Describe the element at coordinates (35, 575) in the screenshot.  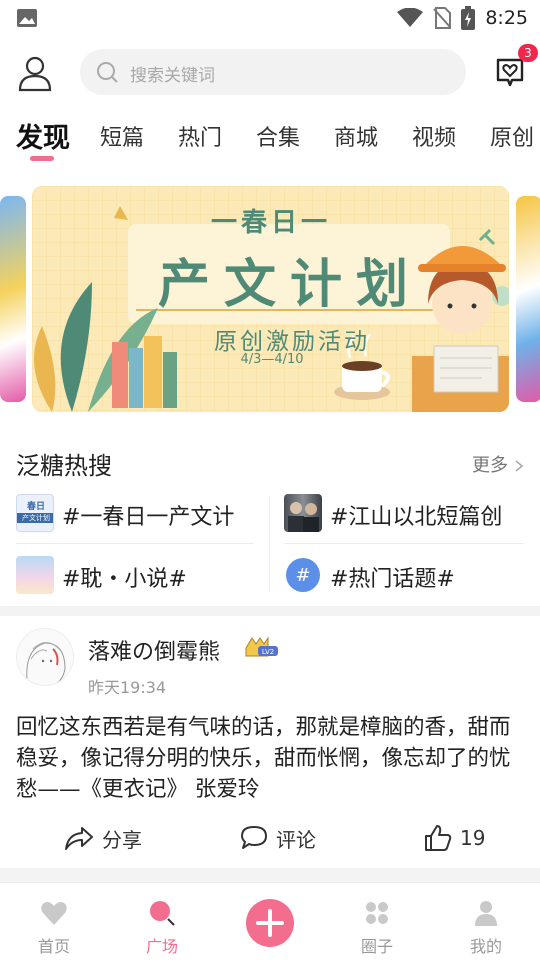
I see `hot-thumb-sky` at that location.